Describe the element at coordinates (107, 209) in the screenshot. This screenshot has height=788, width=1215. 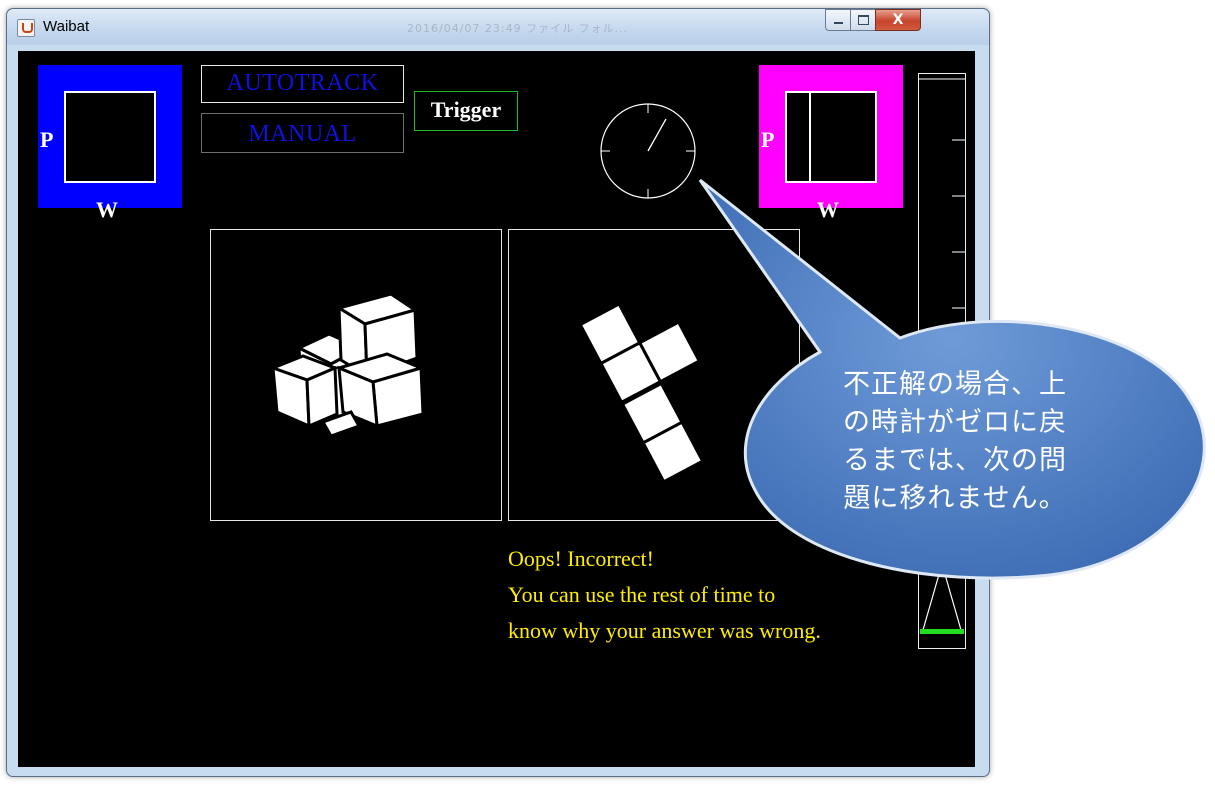
I see `left-w-label: W` at that location.